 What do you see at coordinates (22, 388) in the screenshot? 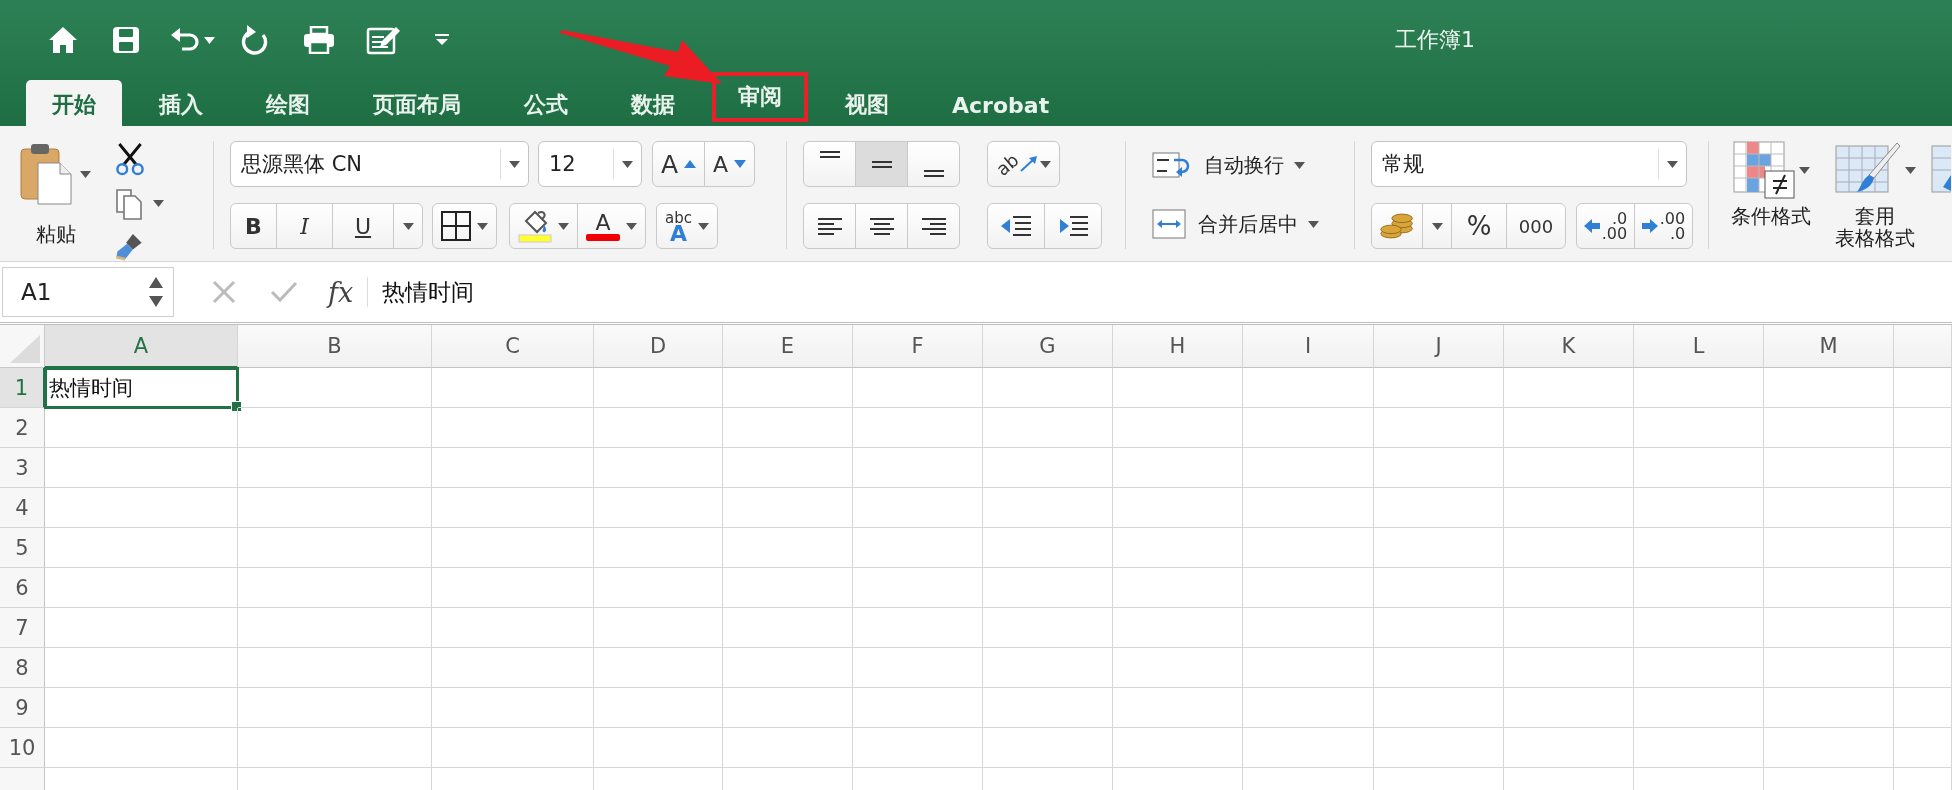
I see `row-header: 1` at bounding box center [22, 388].